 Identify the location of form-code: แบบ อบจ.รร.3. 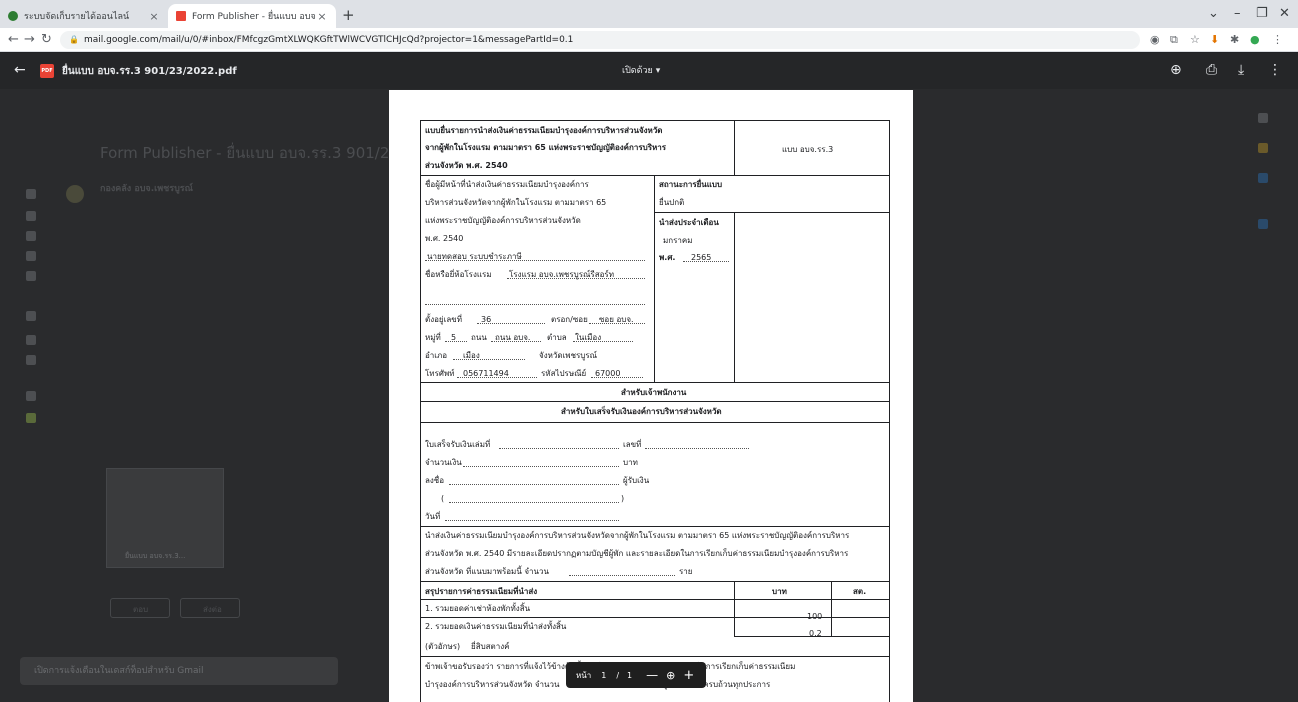
(808, 149).